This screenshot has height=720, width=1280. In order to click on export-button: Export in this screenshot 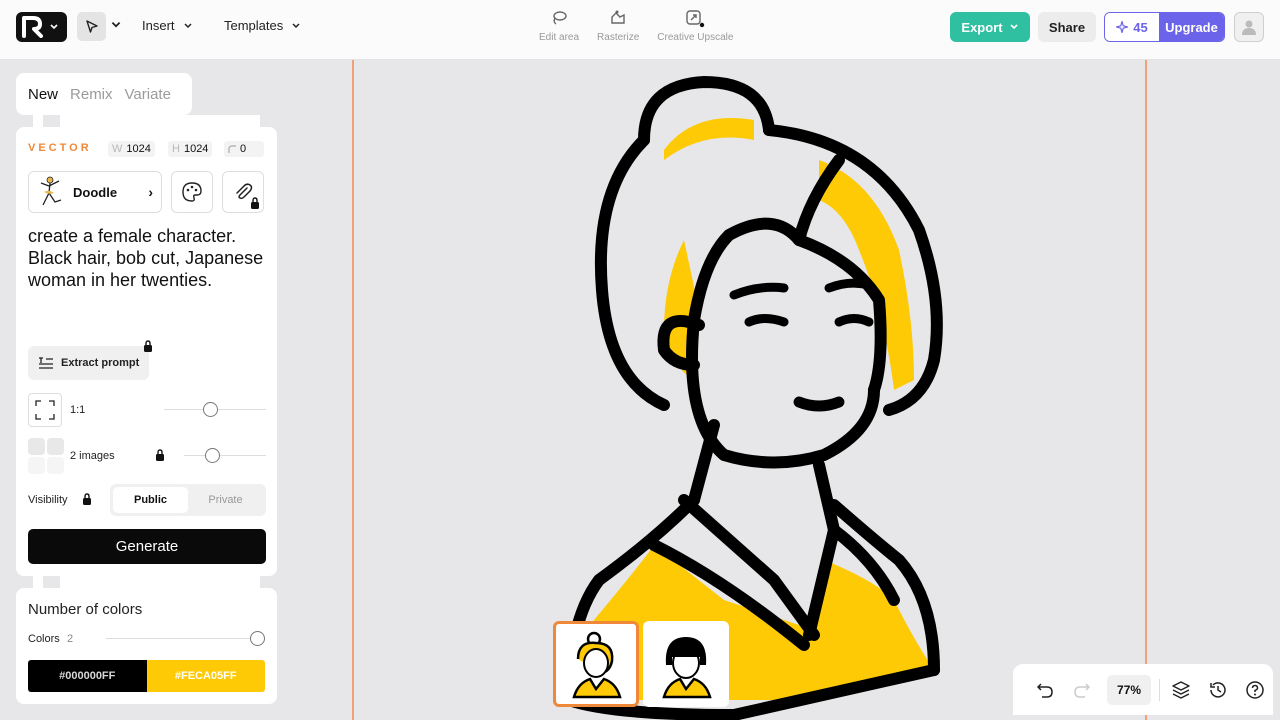, I will do `click(990, 27)`.